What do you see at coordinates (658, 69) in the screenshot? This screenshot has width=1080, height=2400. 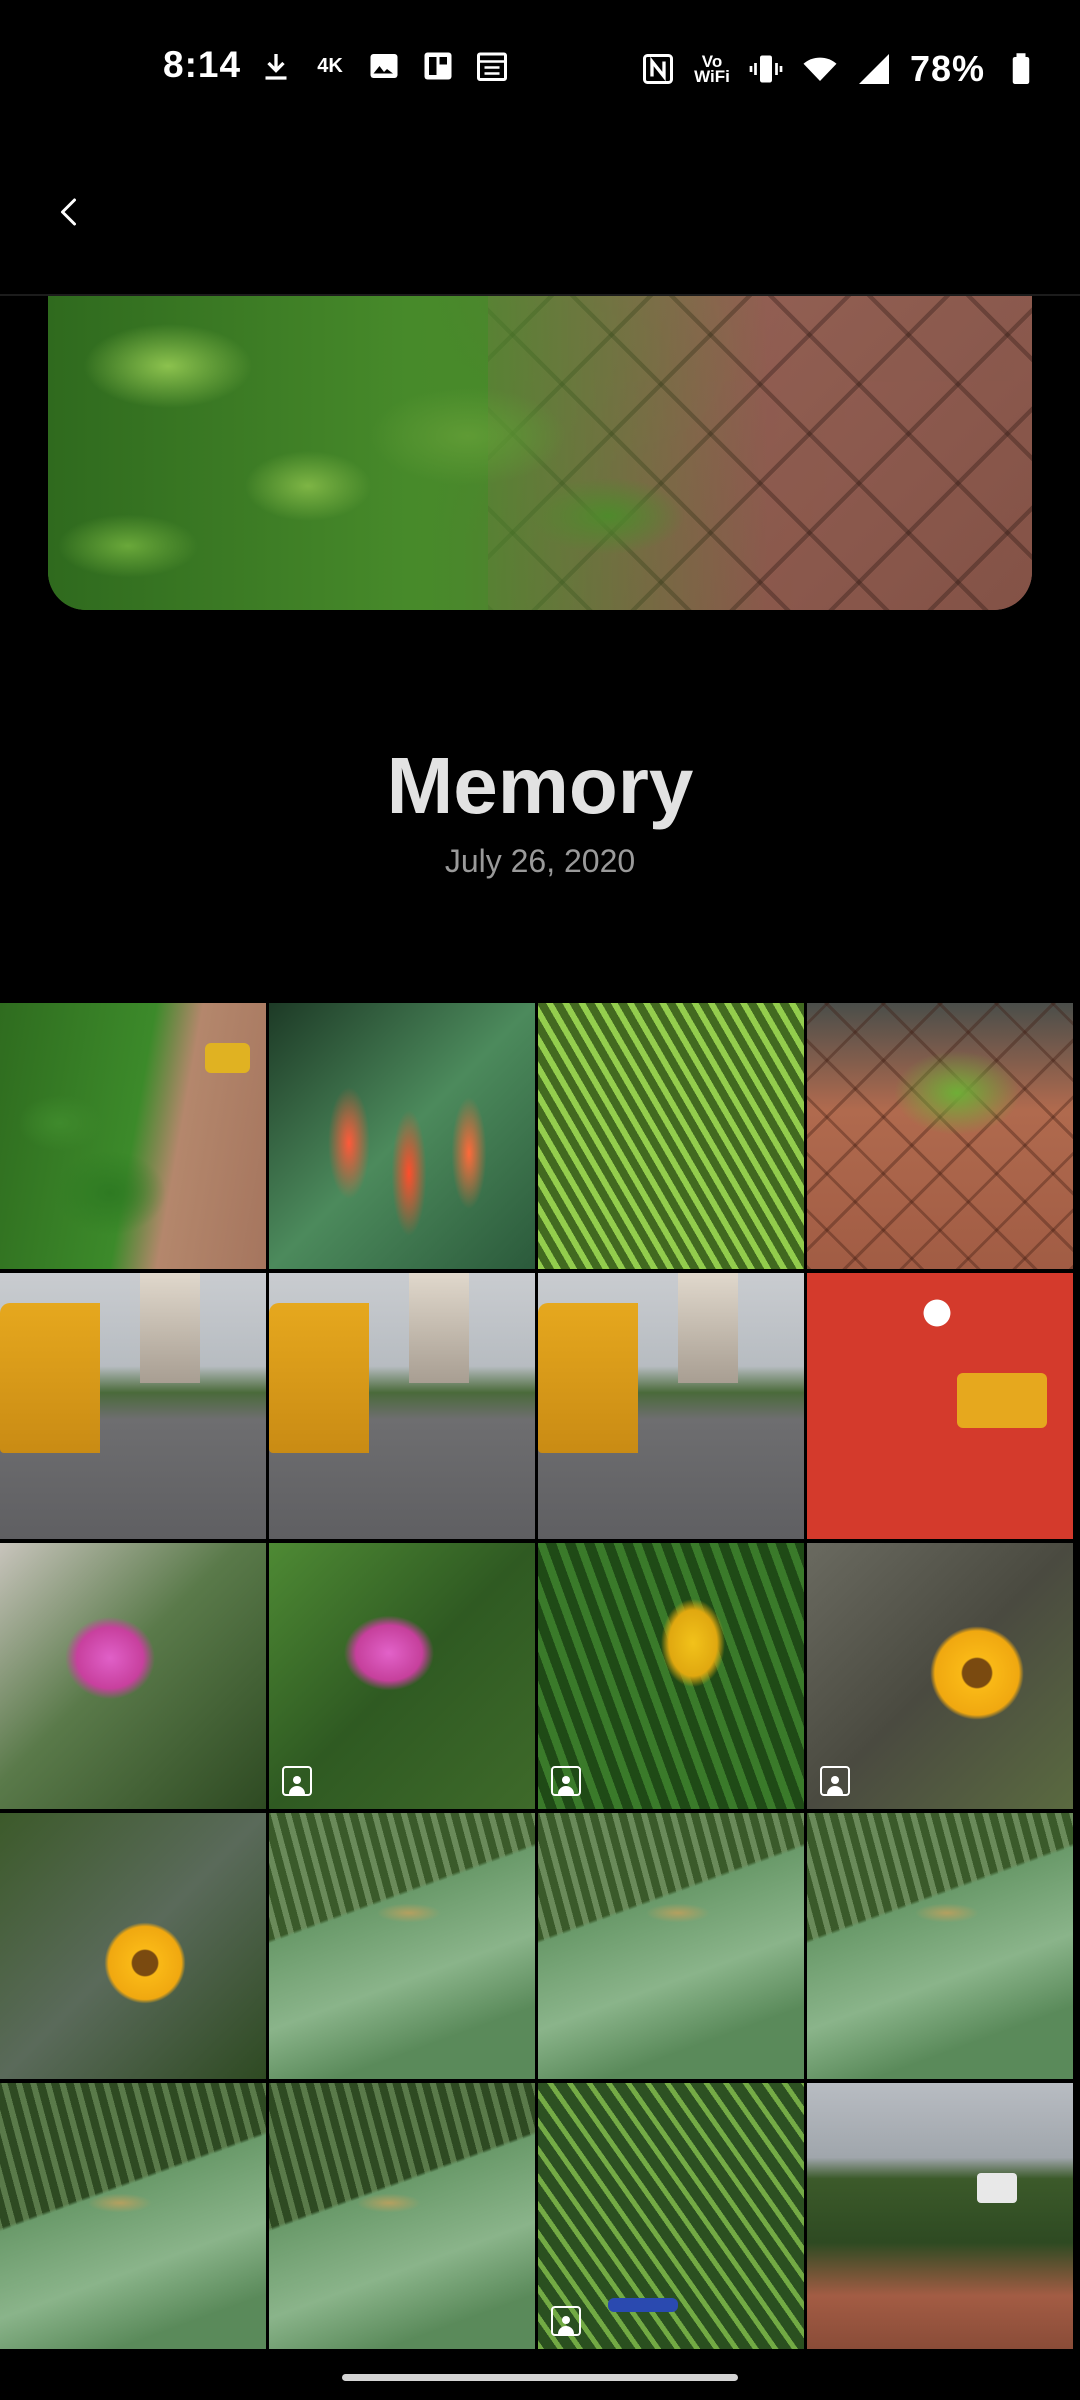 I see `nfc-icon` at bounding box center [658, 69].